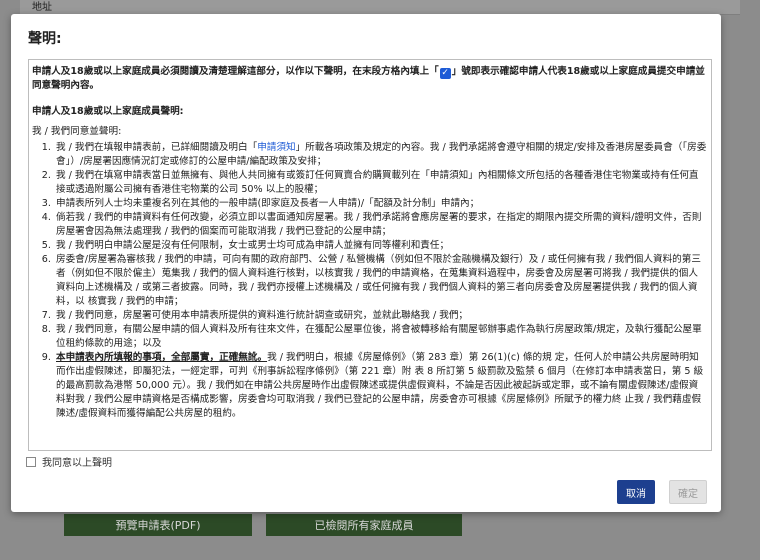 The image size is (760, 560). I want to click on confirm-button: 確定, so click(688, 492).